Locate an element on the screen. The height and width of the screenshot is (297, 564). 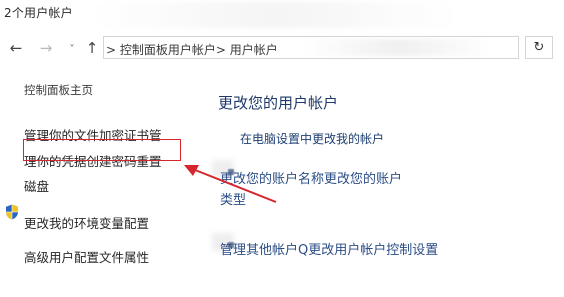
forward-arrow-icon: → is located at coordinates (46, 48).